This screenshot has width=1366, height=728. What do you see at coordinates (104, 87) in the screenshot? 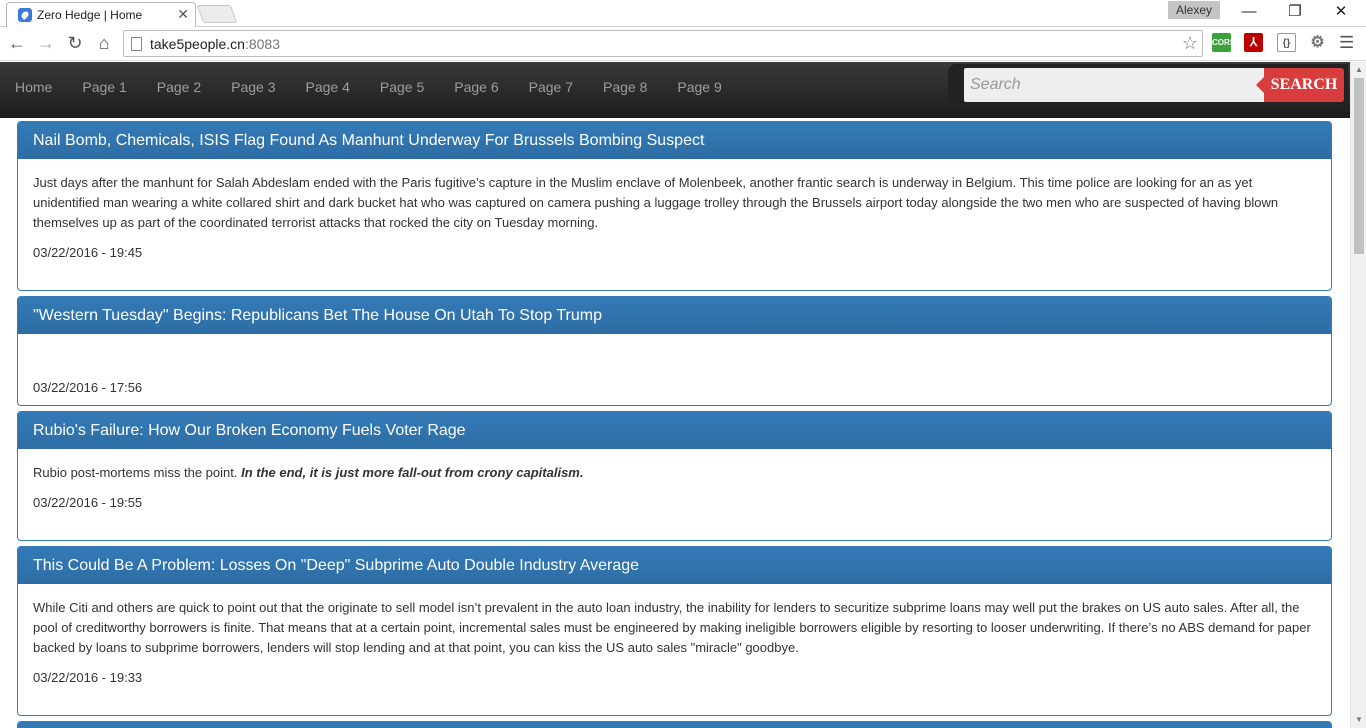
I see `nav-link-page-1: Page 1` at bounding box center [104, 87].